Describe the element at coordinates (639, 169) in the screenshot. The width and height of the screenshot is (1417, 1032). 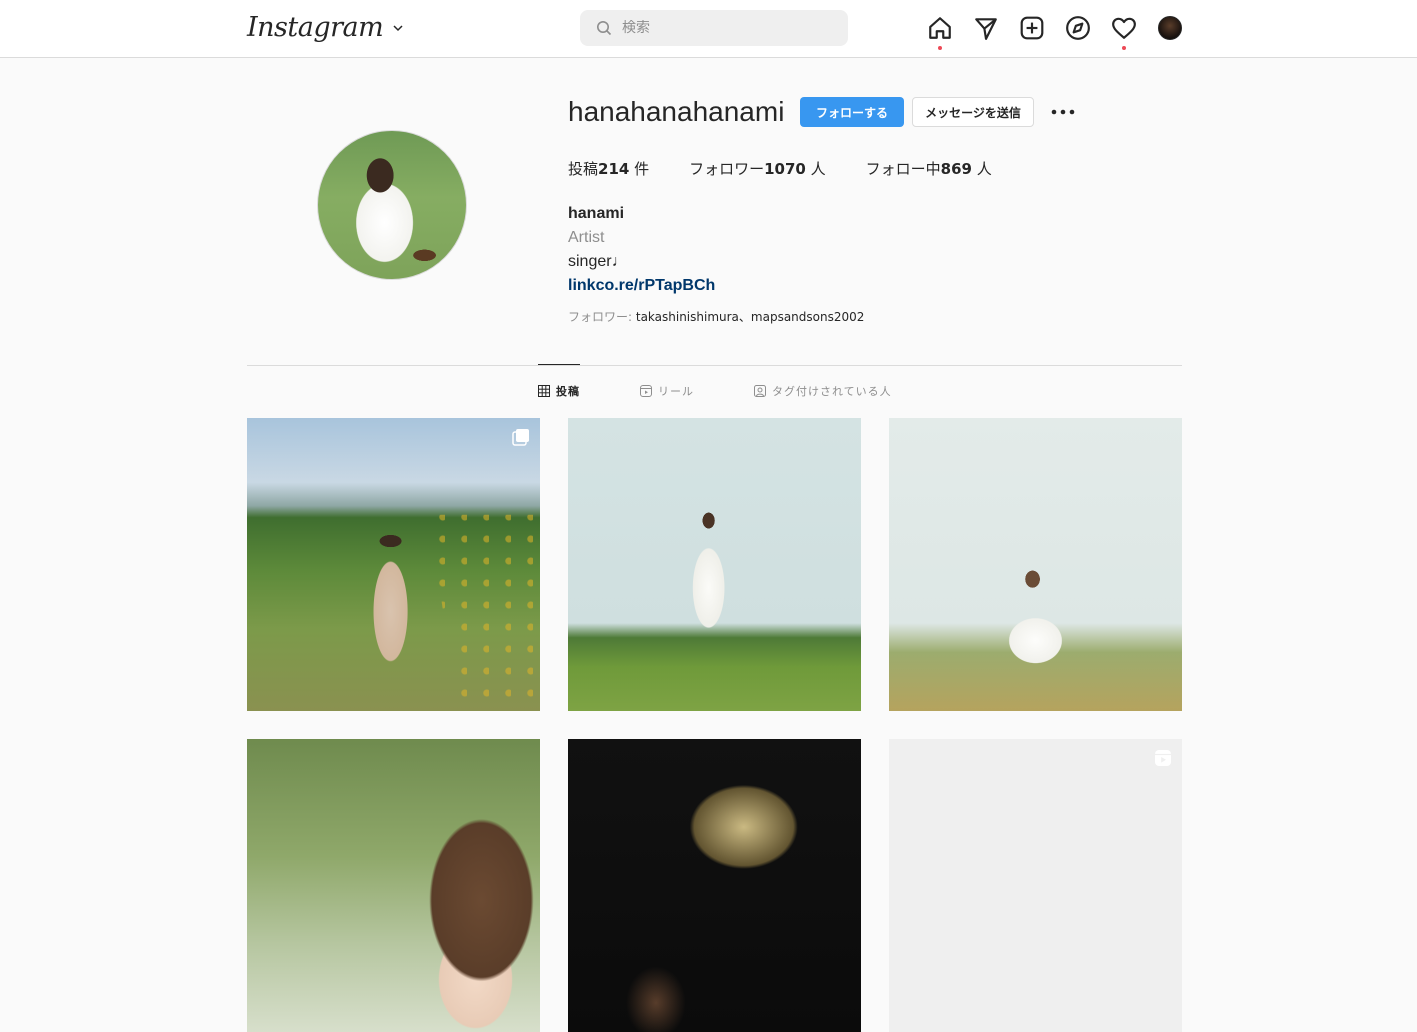
I see `posts-unit: 件` at that location.